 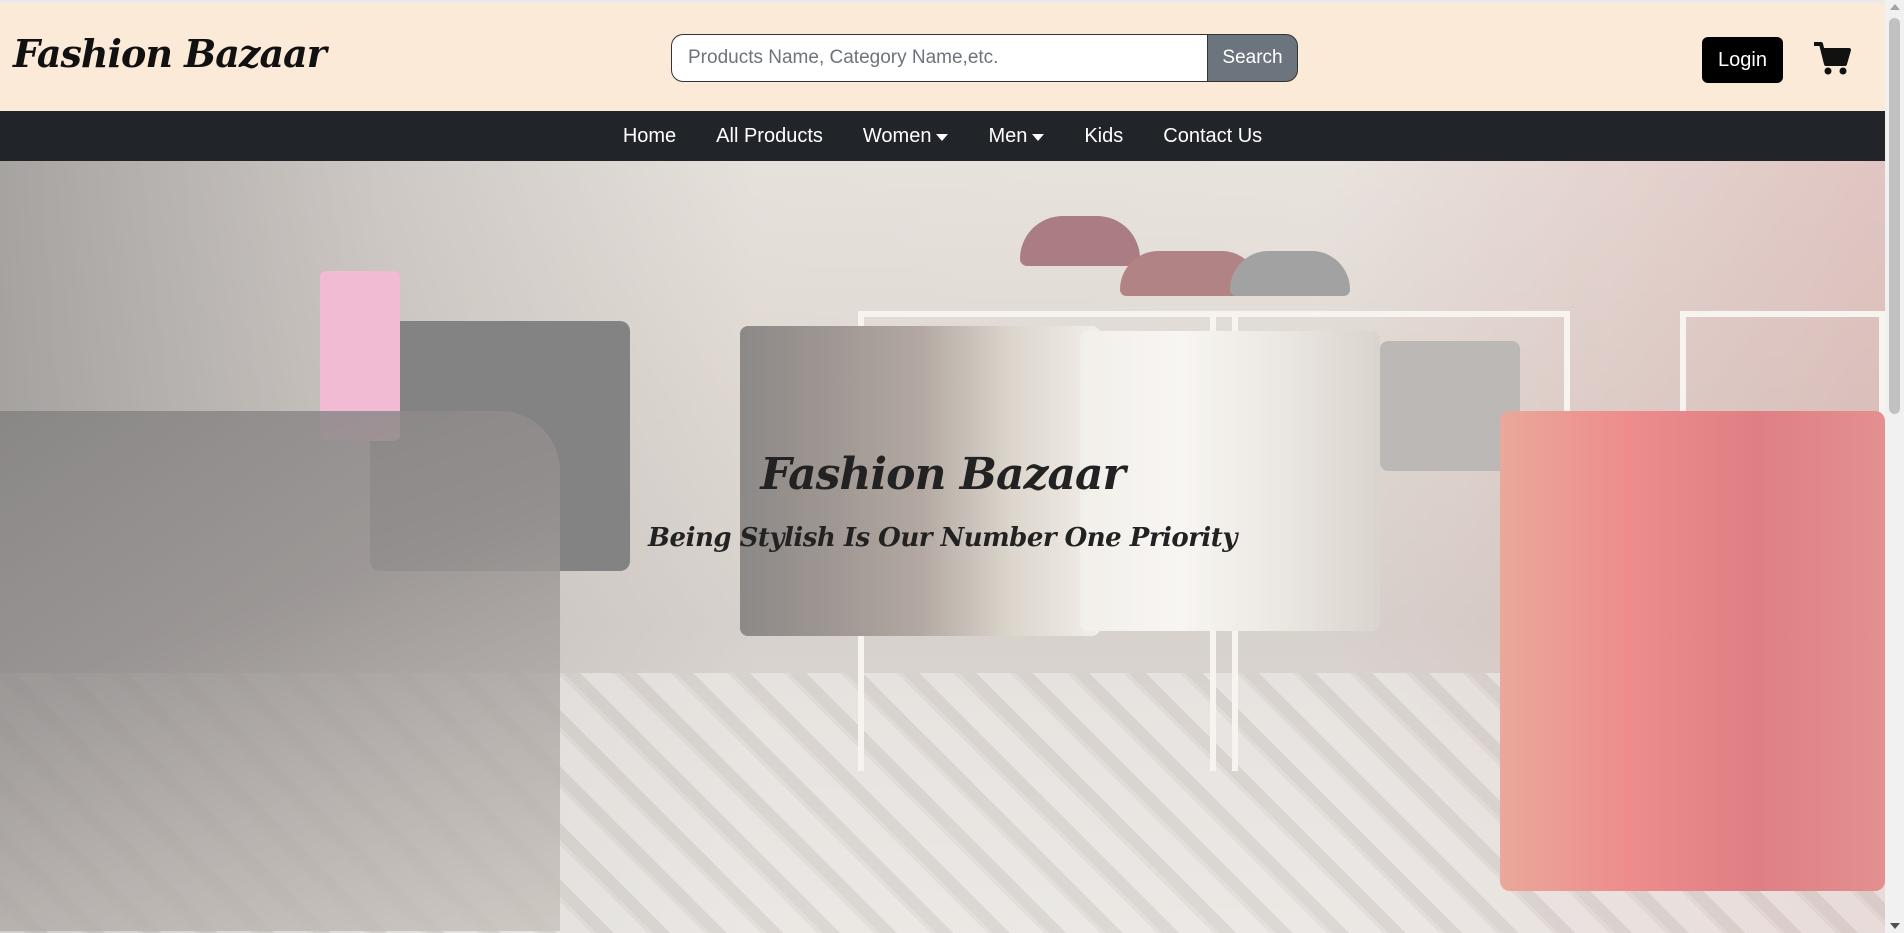 I want to click on nav-item-all-products: All Products, so click(x=769, y=136).